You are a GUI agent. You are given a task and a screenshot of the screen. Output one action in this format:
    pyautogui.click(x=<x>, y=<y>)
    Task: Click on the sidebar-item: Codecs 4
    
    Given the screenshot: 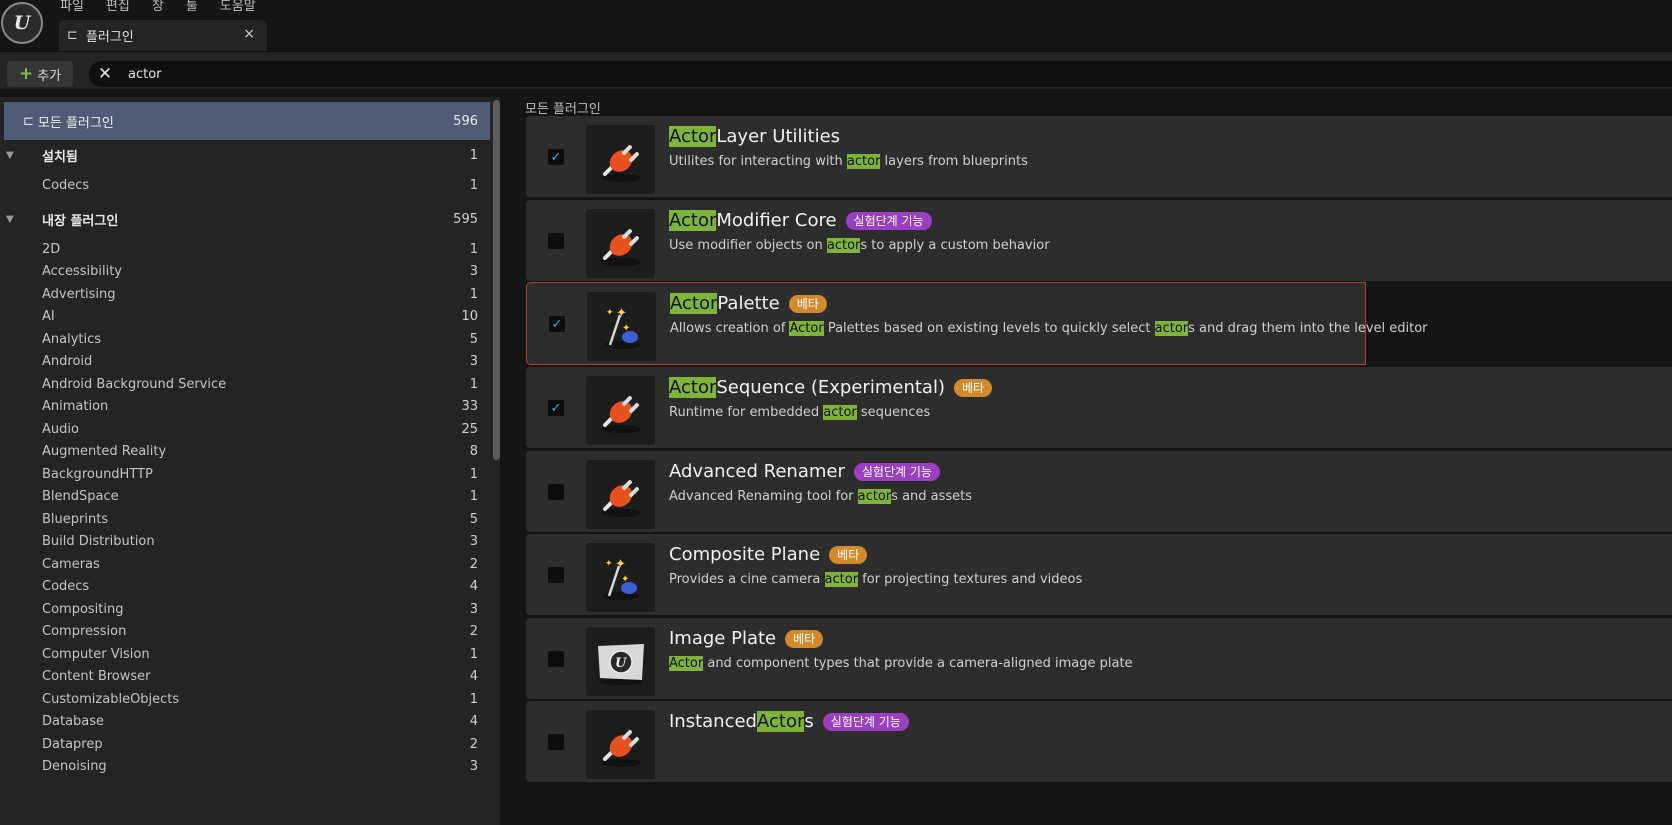 What is the action you would take?
    pyautogui.click(x=245, y=586)
    